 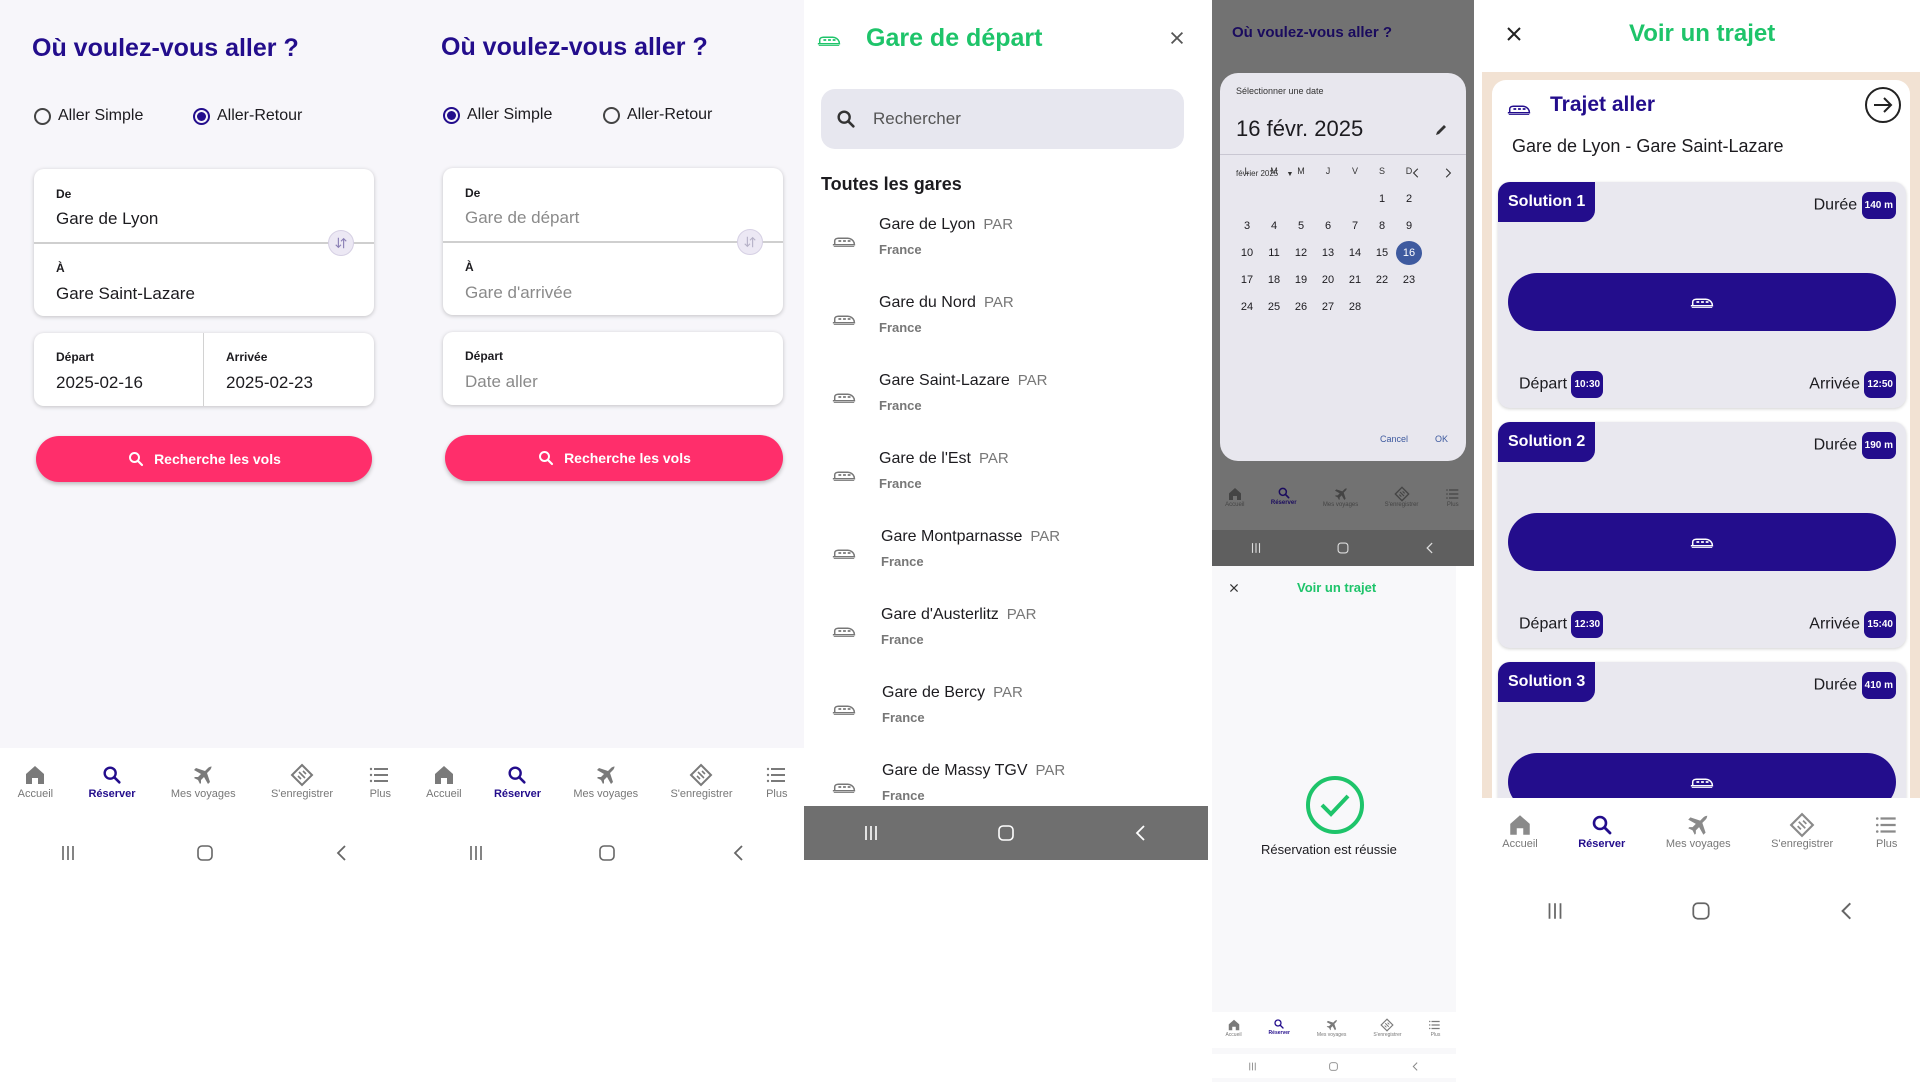 I want to click on from-field: De Gare de départ, so click(x=613, y=204).